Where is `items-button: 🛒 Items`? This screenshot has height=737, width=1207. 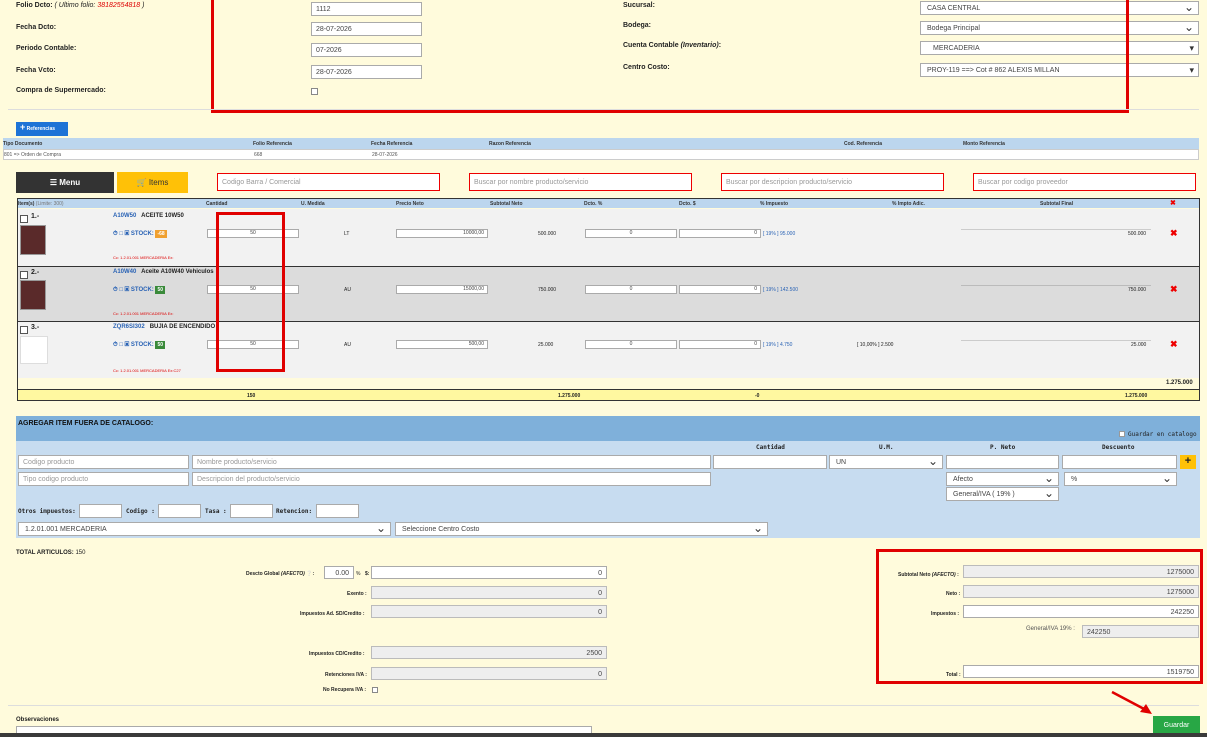 items-button: 🛒 Items is located at coordinates (152, 182).